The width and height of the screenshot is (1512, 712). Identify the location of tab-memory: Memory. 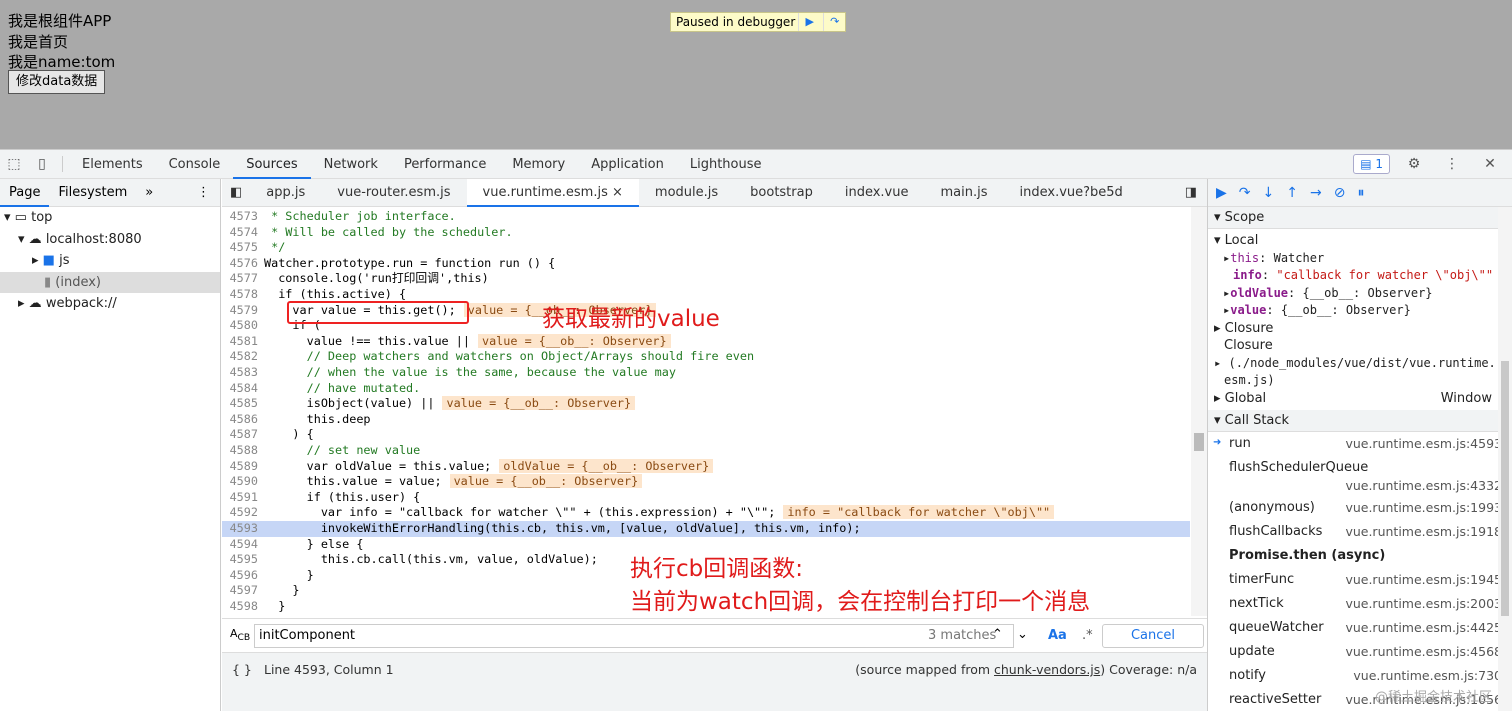
(538, 164).